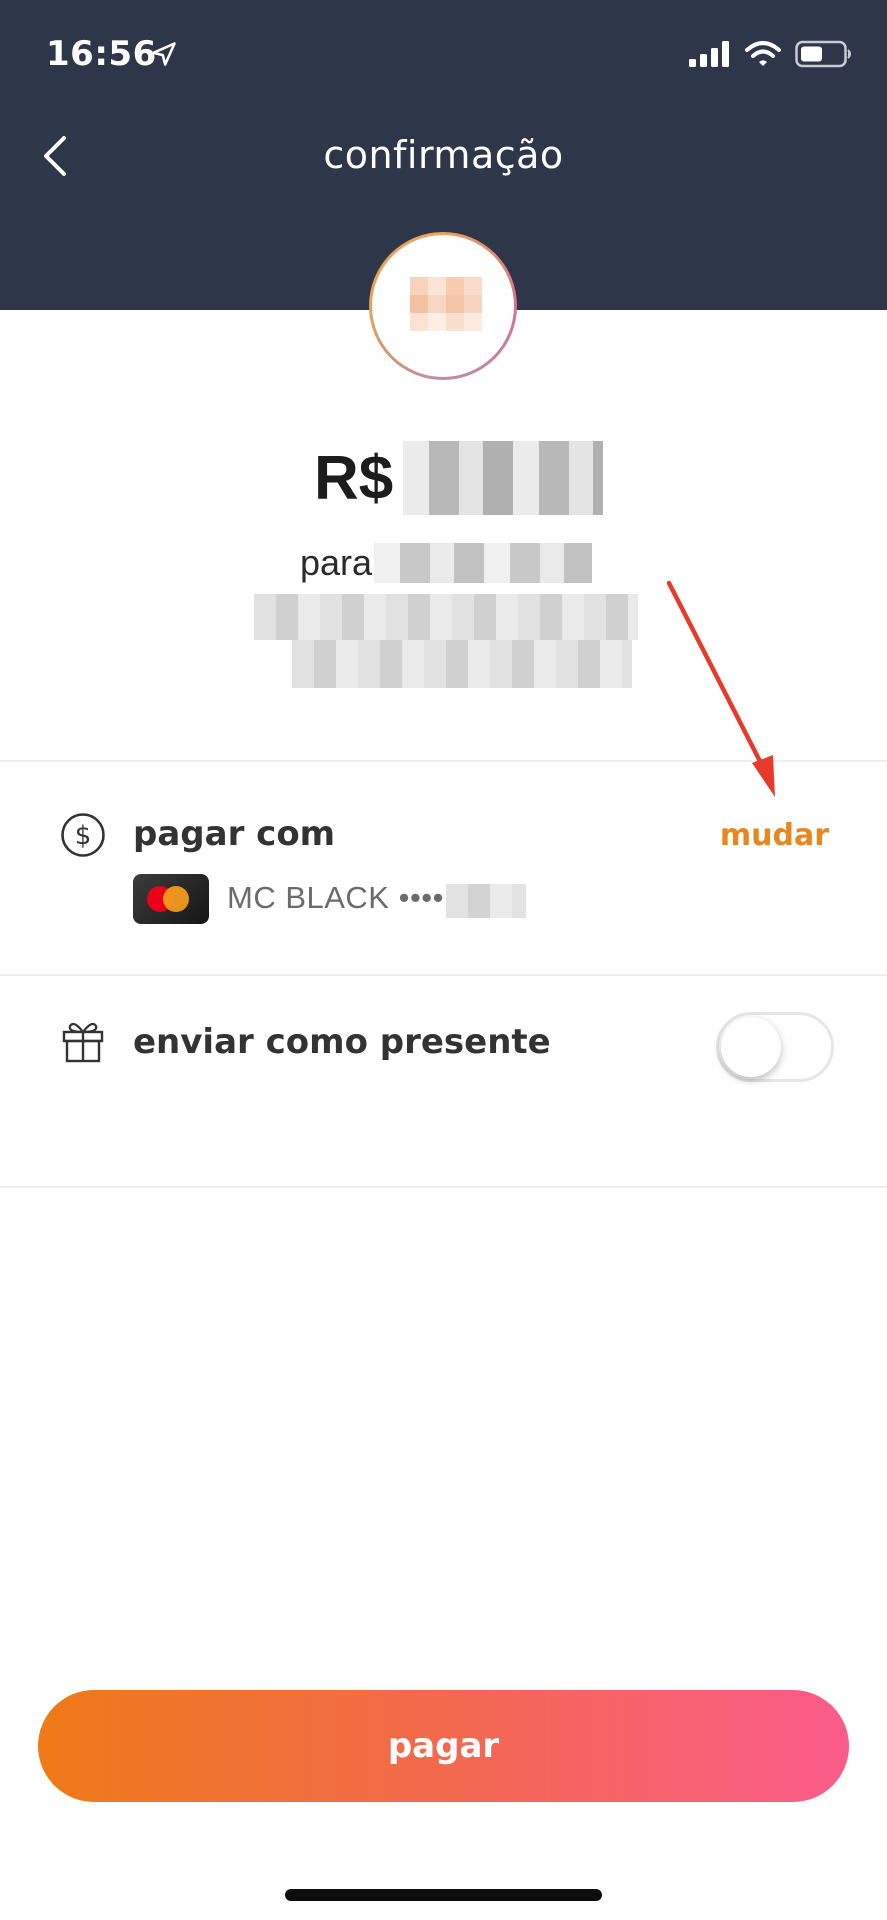  What do you see at coordinates (83, 1042) in the screenshot?
I see `gift-icon` at bounding box center [83, 1042].